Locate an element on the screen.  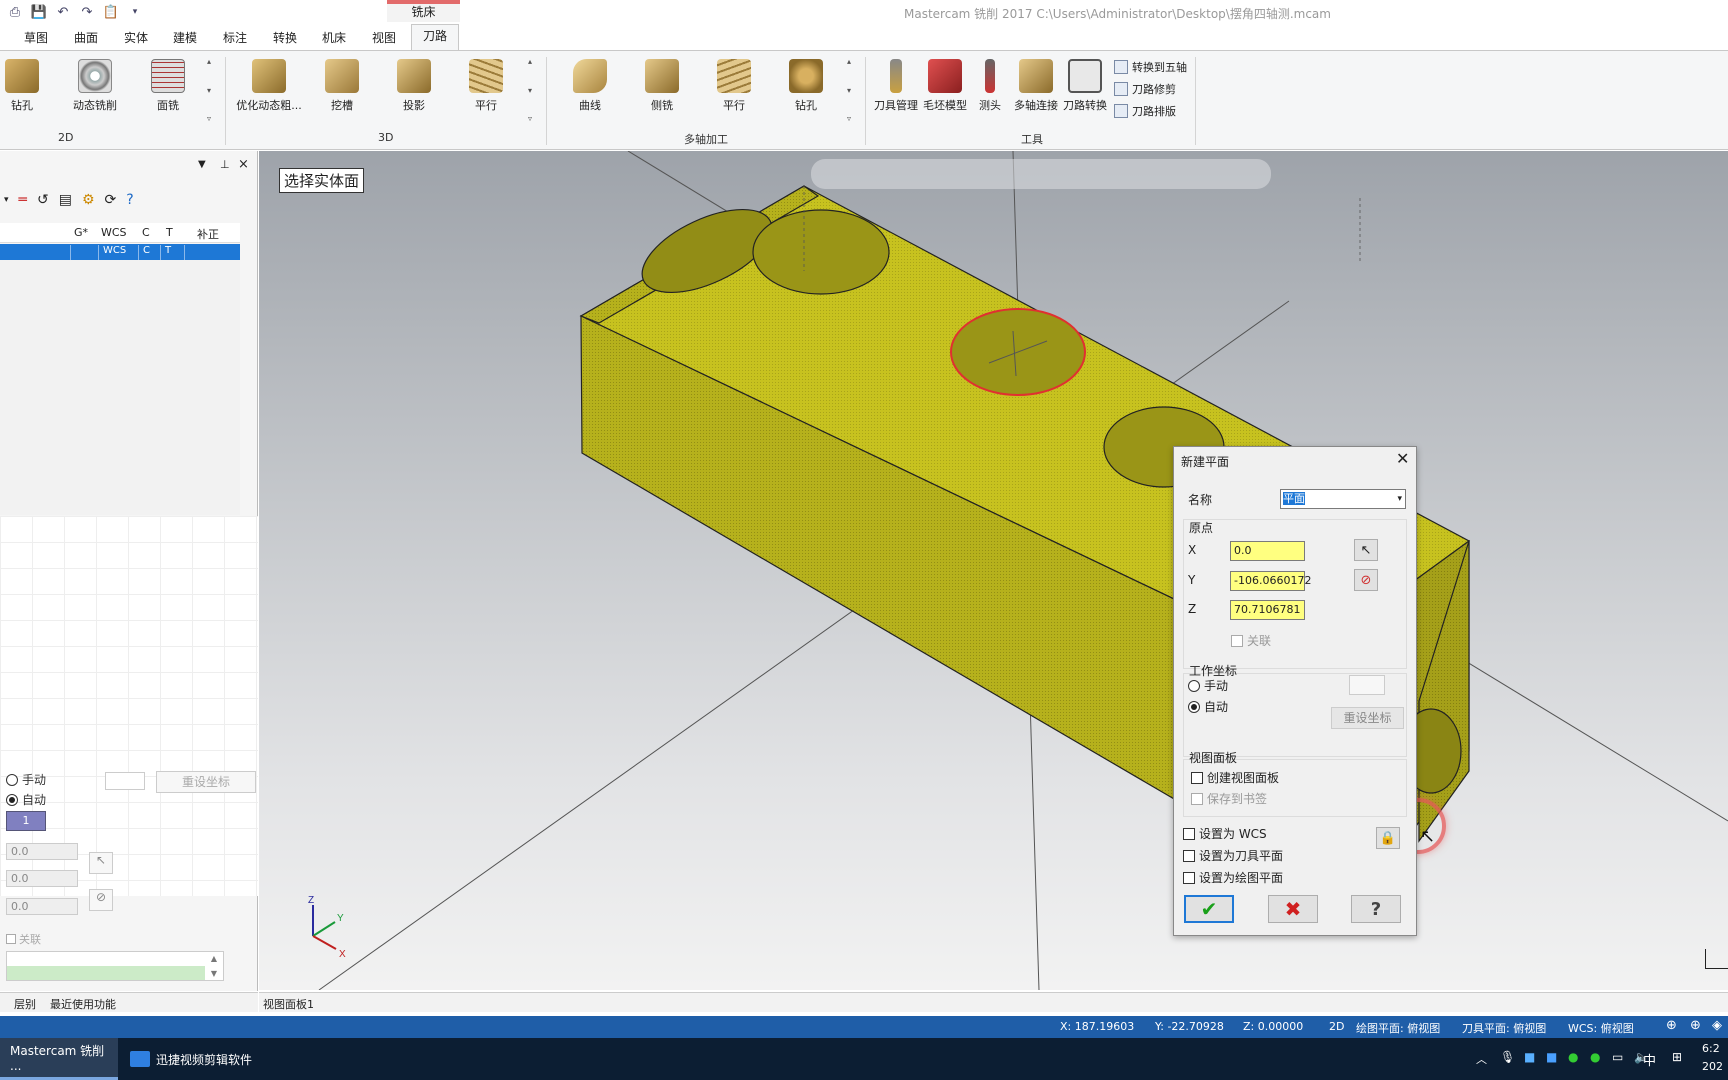
close-panel-icon: × is located at coordinates (243, 164).